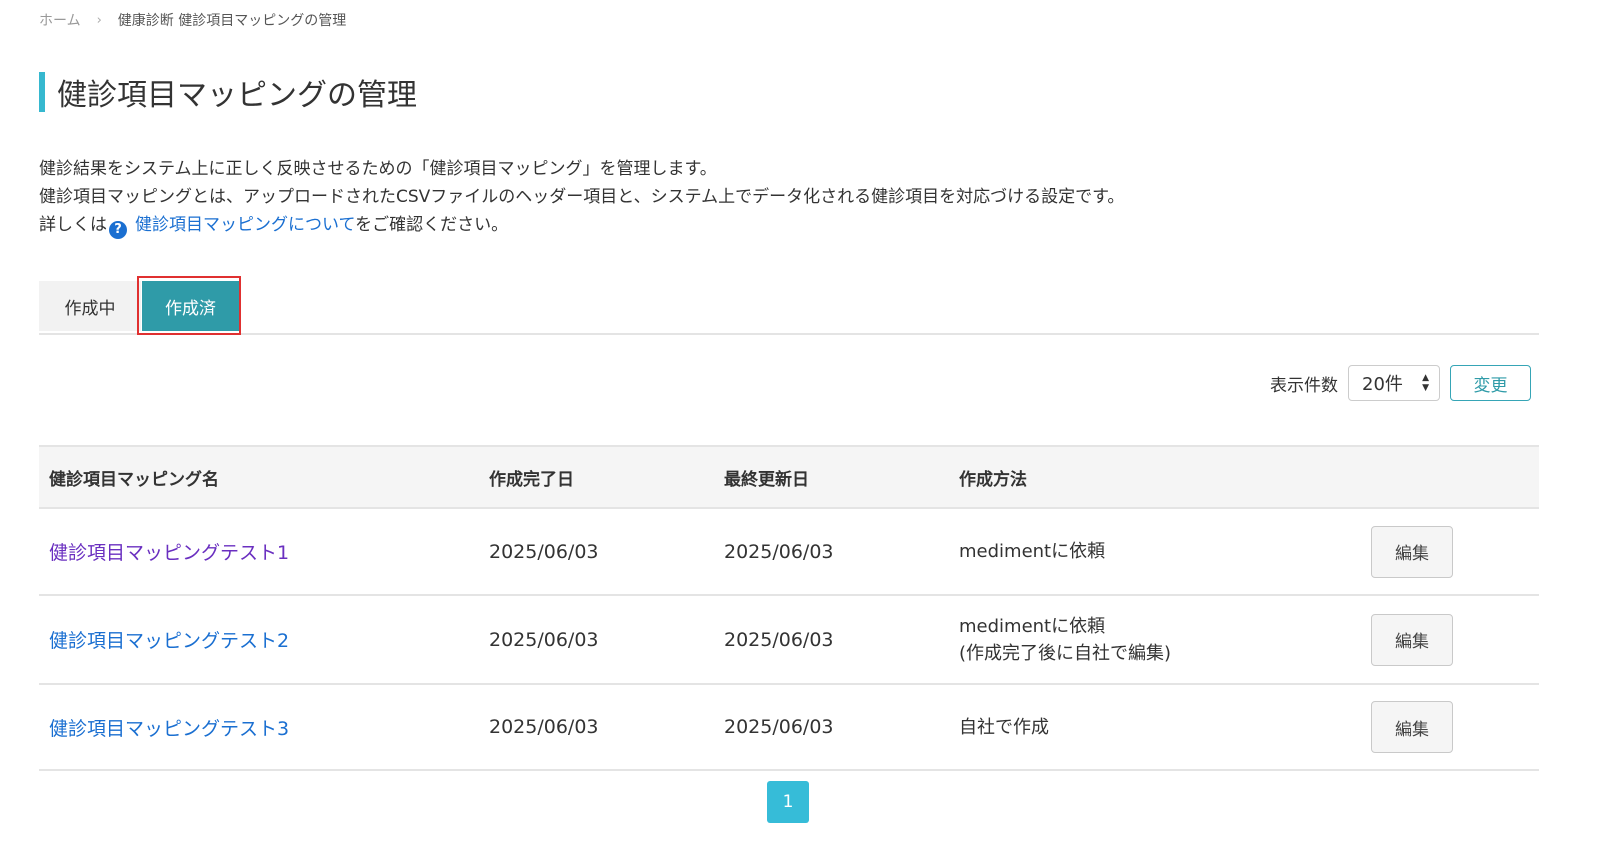 The height and width of the screenshot is (866, 1600). I want to click on creation-method: 自社で作成, so click(1004, 727).